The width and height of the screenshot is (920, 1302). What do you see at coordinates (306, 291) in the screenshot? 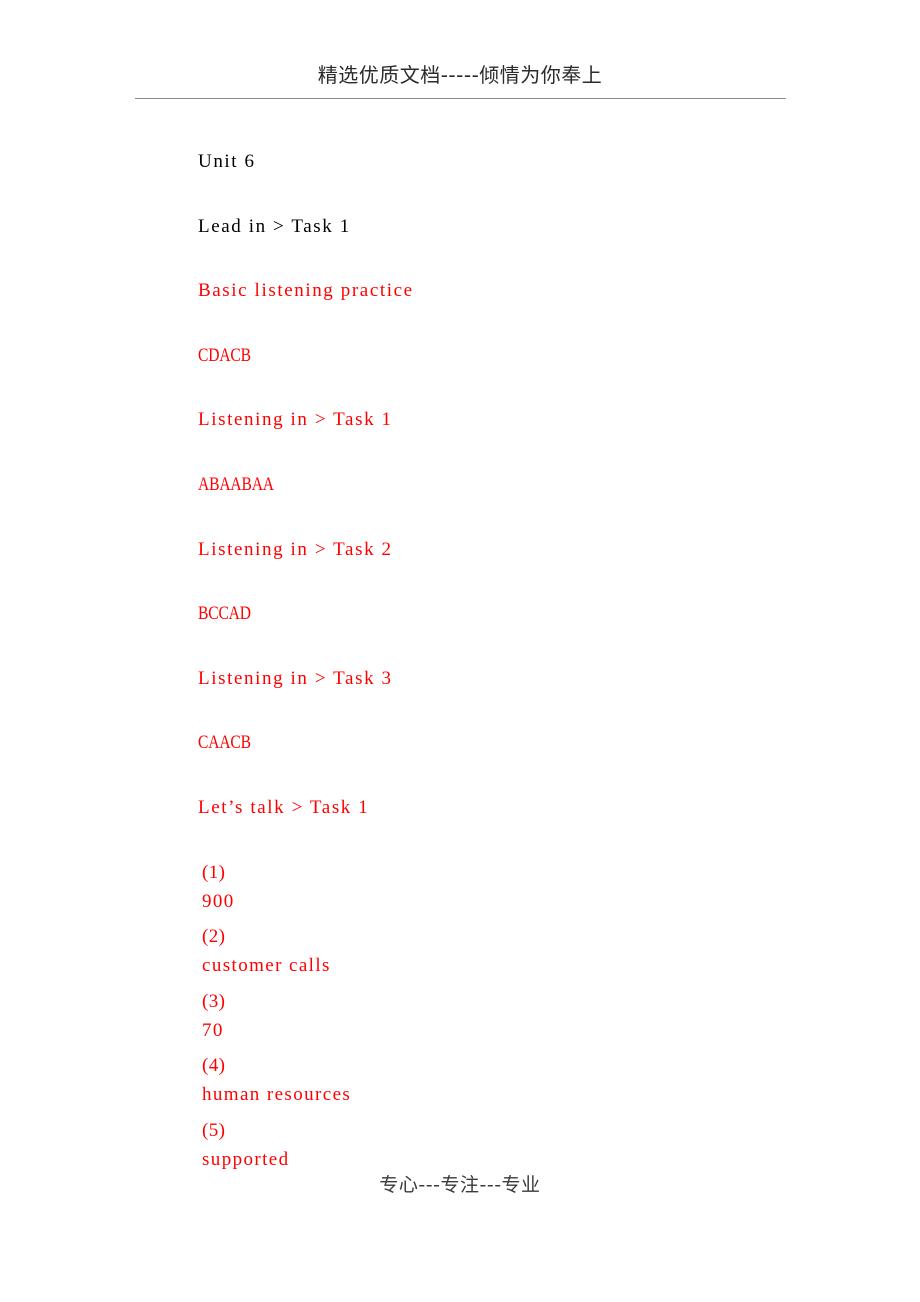
I see `basic-listening-practice-text: Basic listening practice` at bounding box center [306, 291].